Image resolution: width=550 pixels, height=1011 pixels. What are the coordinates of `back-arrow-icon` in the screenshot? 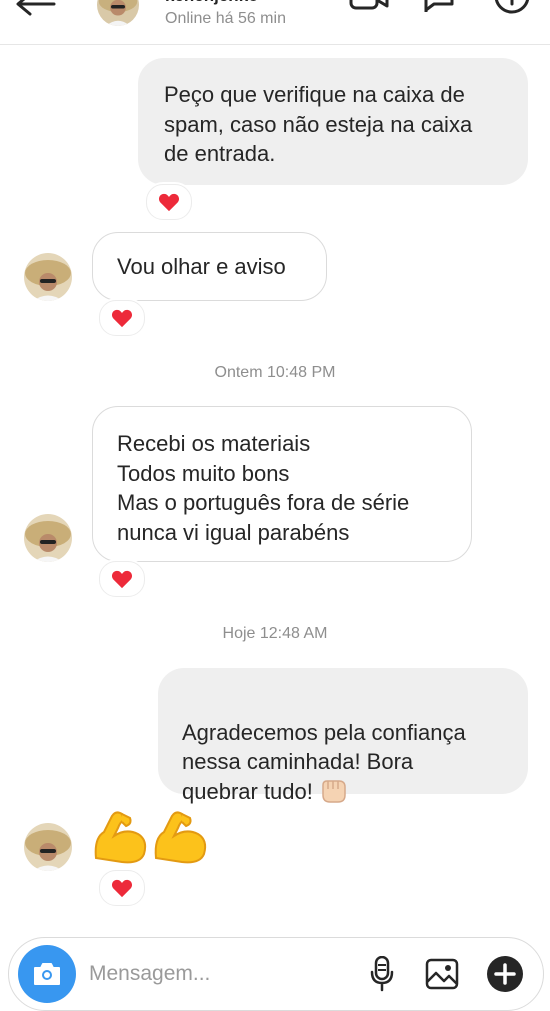 It's located at (36, 13).